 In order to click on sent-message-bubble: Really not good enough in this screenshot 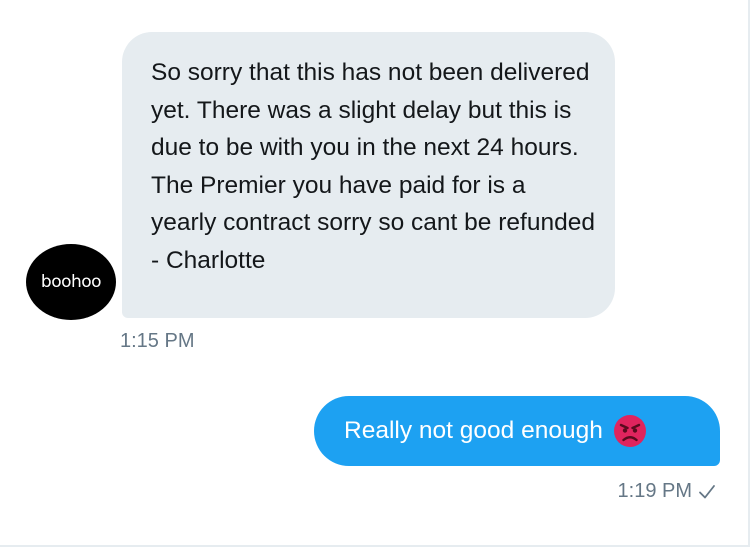, I will do `click(517, 431)`.